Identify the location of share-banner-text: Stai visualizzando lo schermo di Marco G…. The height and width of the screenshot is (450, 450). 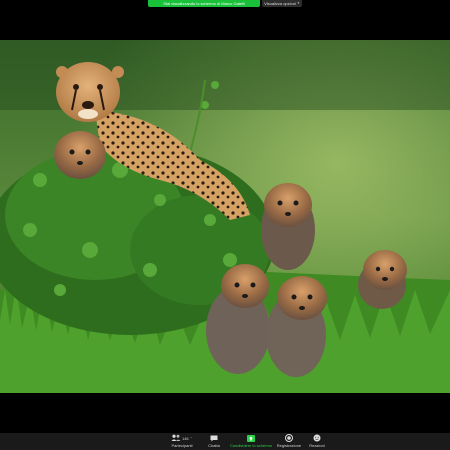
(204, 3).